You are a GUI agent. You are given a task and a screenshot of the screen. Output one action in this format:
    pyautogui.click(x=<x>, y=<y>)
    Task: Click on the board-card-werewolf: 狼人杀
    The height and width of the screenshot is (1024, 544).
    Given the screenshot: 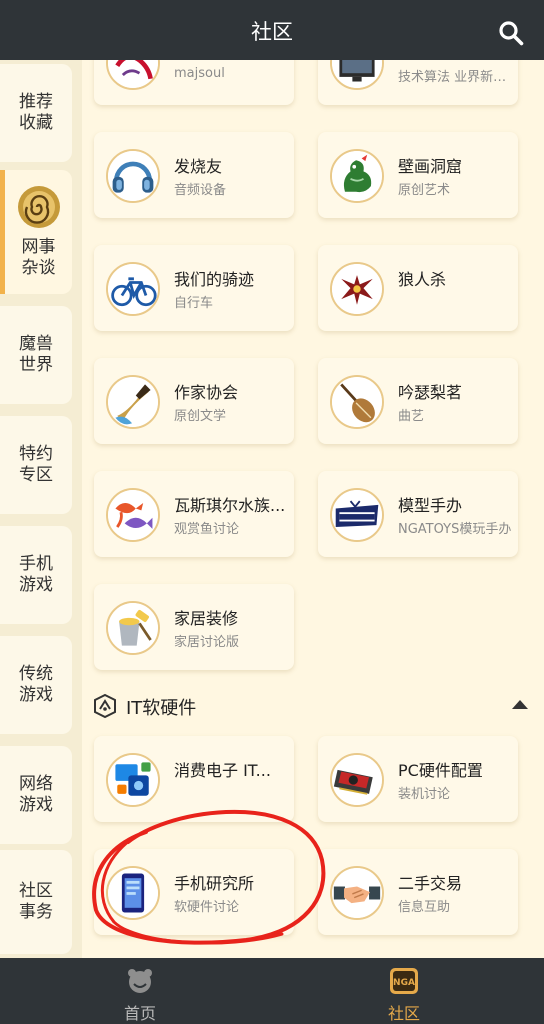 What is the action you would take?
    pyautogui.click(x=418, y=288)
    